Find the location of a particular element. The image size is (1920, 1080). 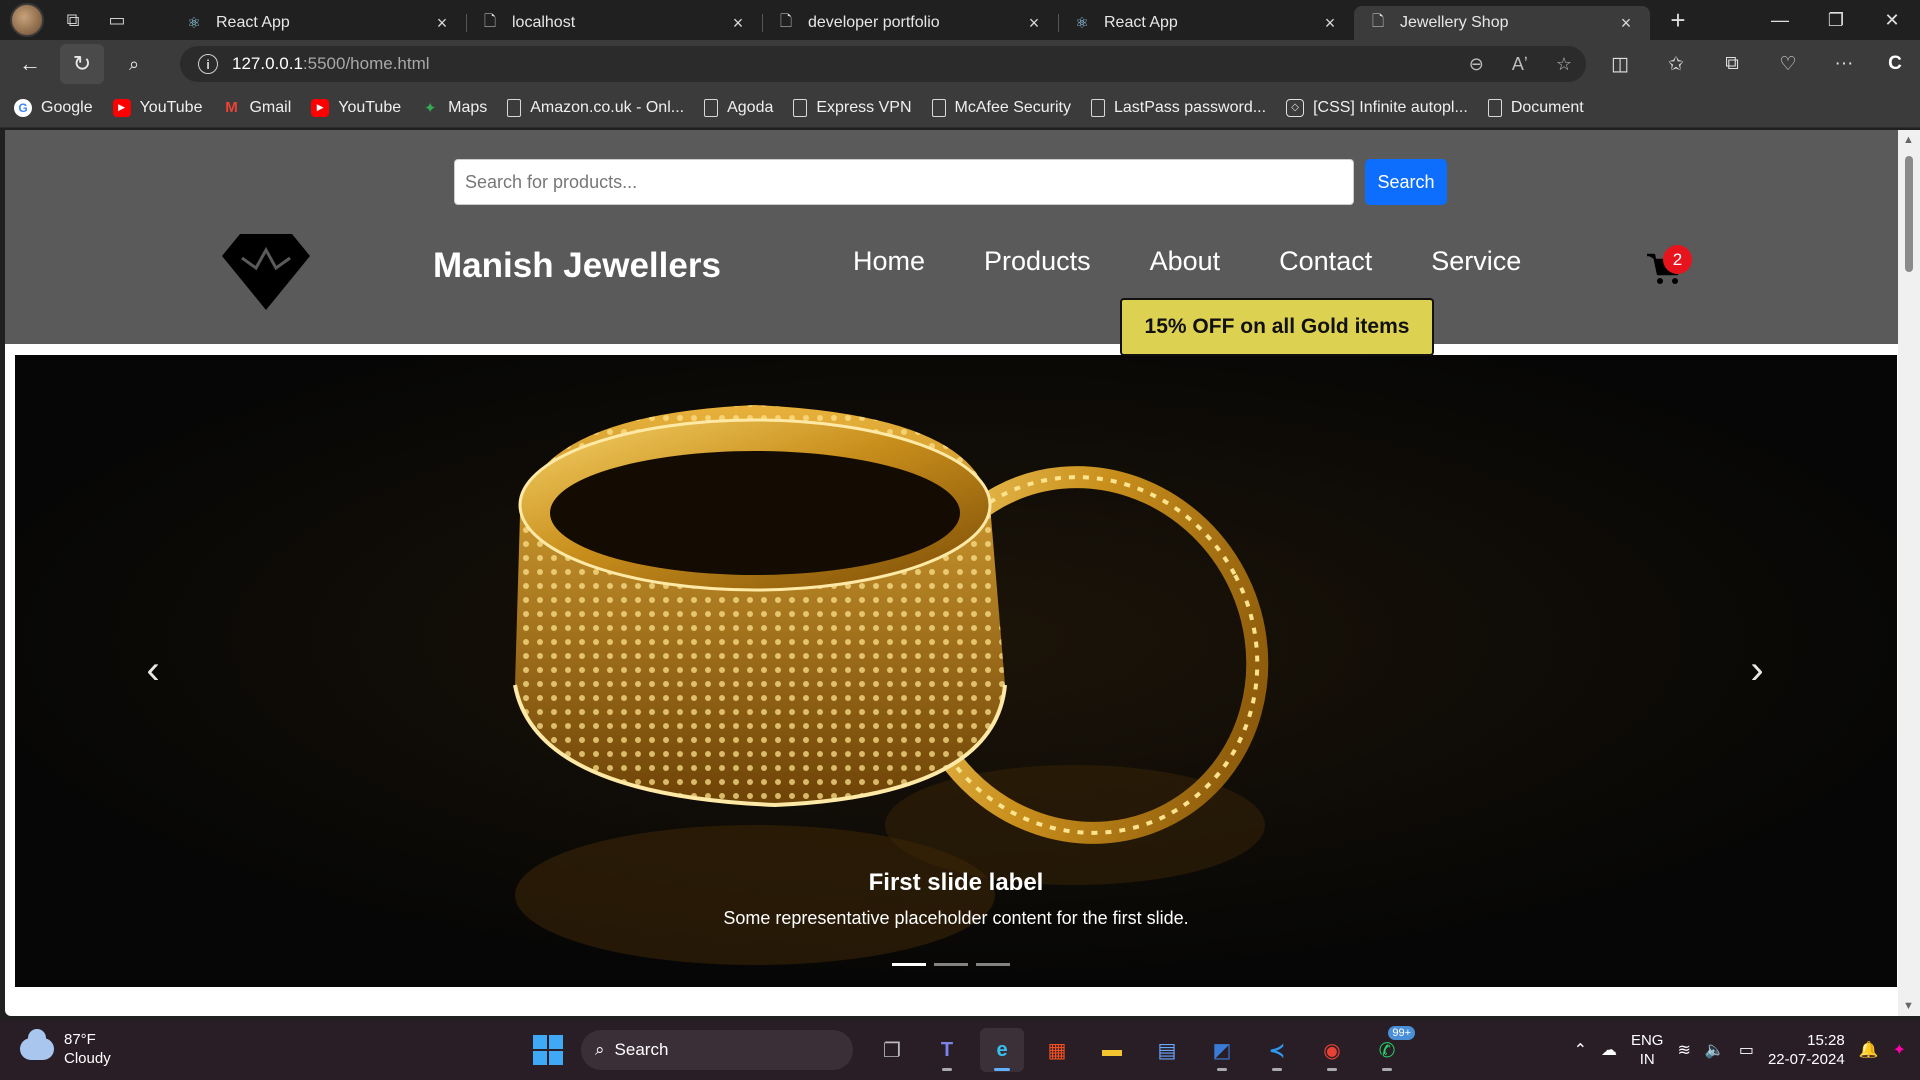

bookmark-maps: ✦ Maps is located at coordinates (454, 108).